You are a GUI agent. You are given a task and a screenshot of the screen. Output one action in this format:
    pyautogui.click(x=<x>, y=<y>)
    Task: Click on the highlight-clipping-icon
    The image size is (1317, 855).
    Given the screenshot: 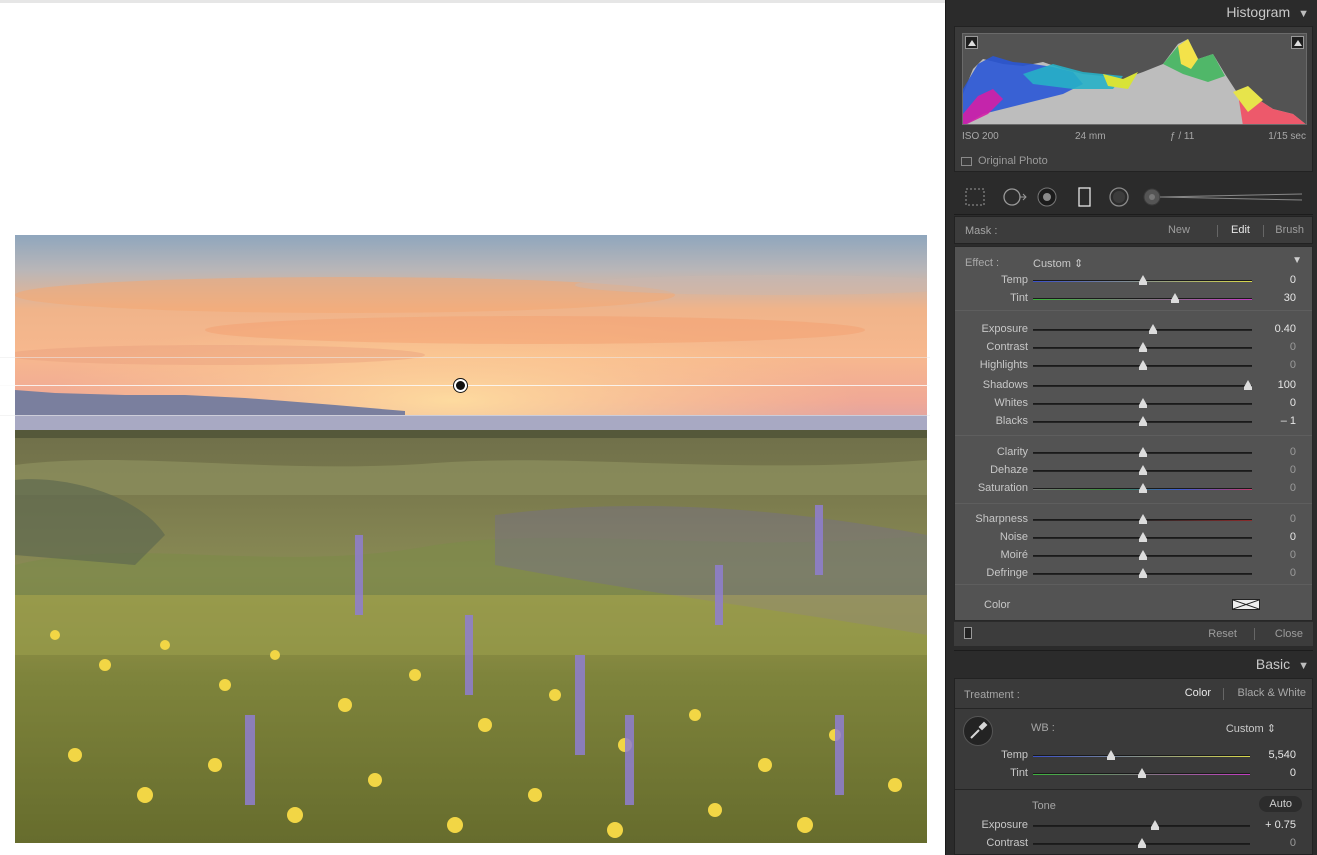 What is the action you would take?
    pyautogui.click(x=1297, y=42)
    